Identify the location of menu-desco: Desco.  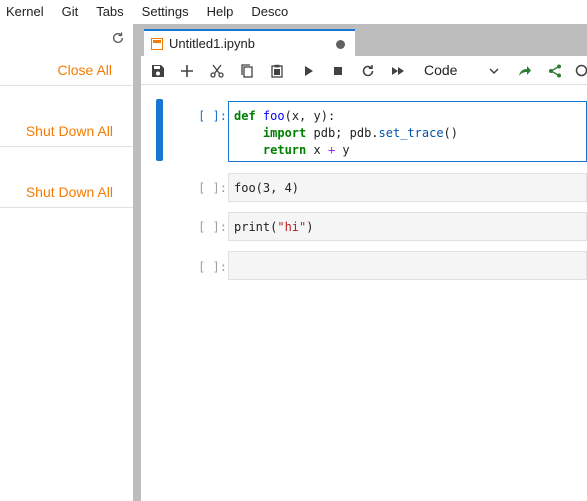
(269, 12).